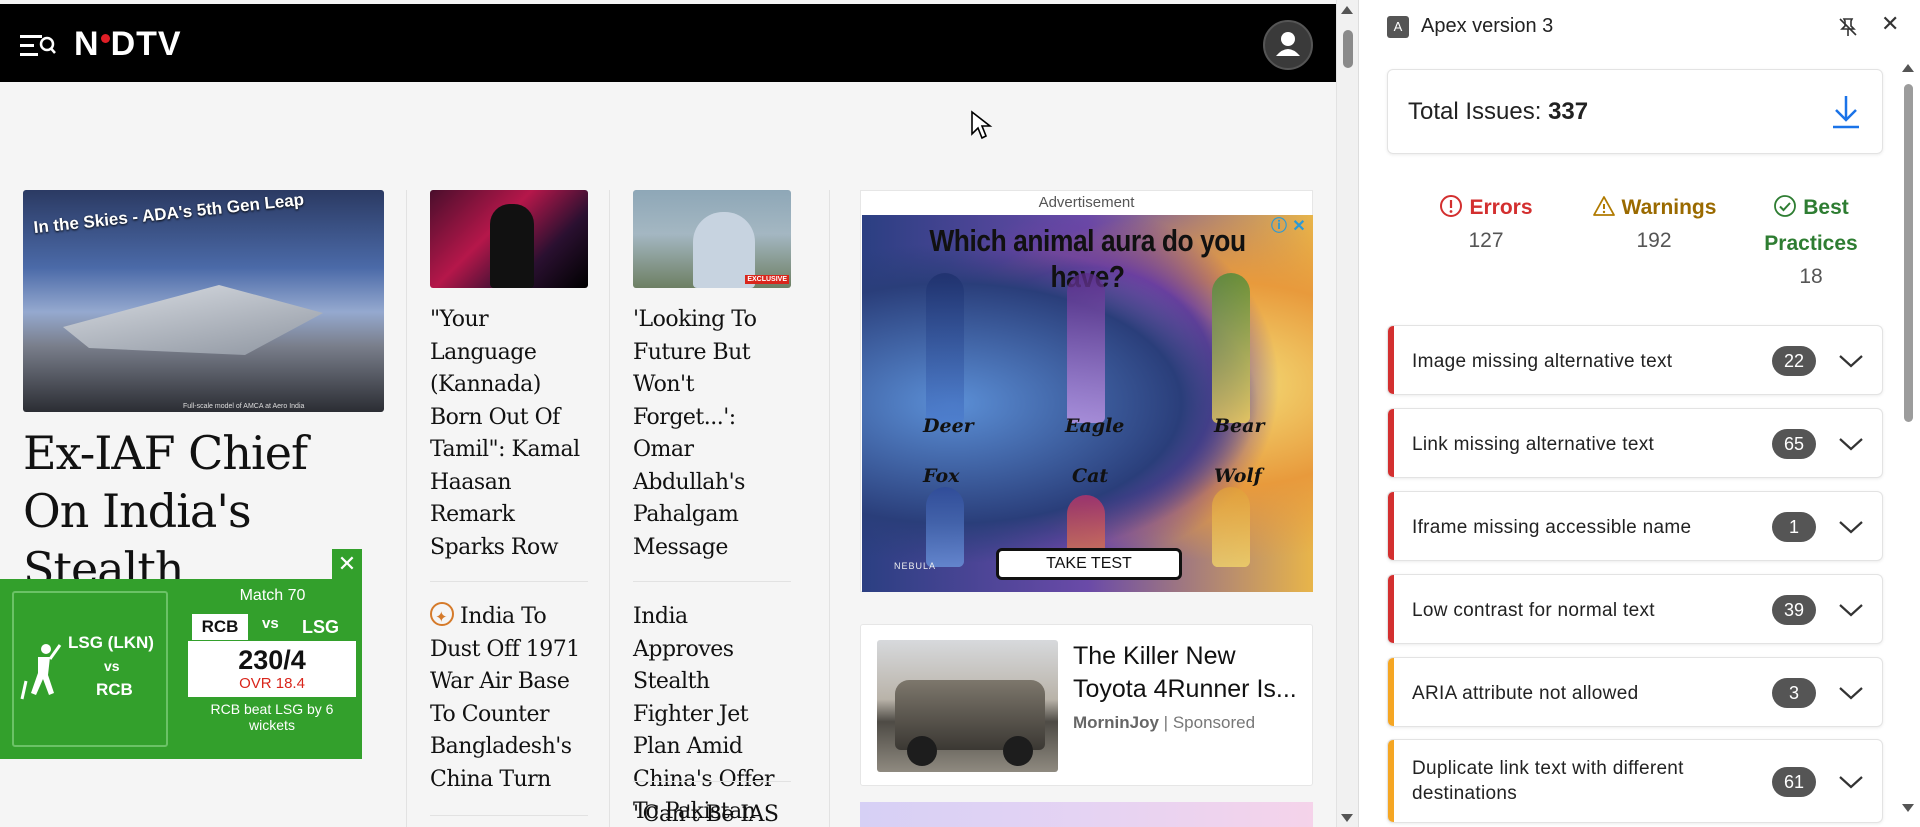  Describe the element at coordinates (1299, 227) in the screenshot. I see `ad-close-icon: ✕` at that location.